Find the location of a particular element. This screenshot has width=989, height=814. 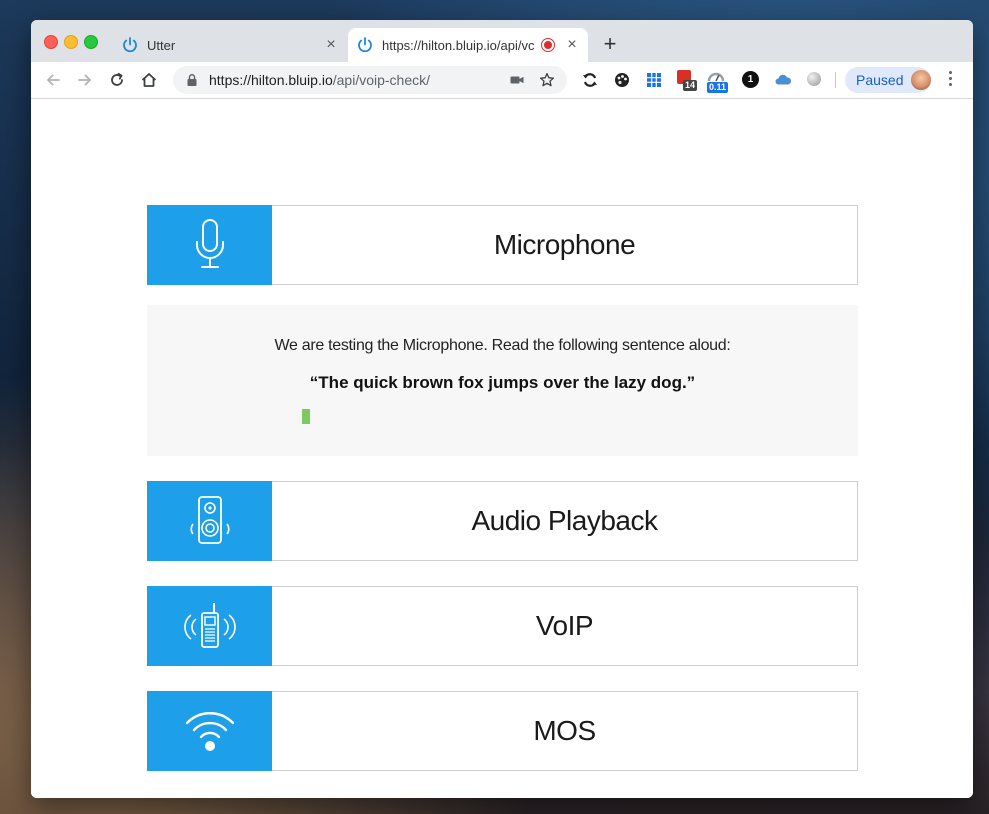

mos-icon-box is located at coordinates (209, 731).